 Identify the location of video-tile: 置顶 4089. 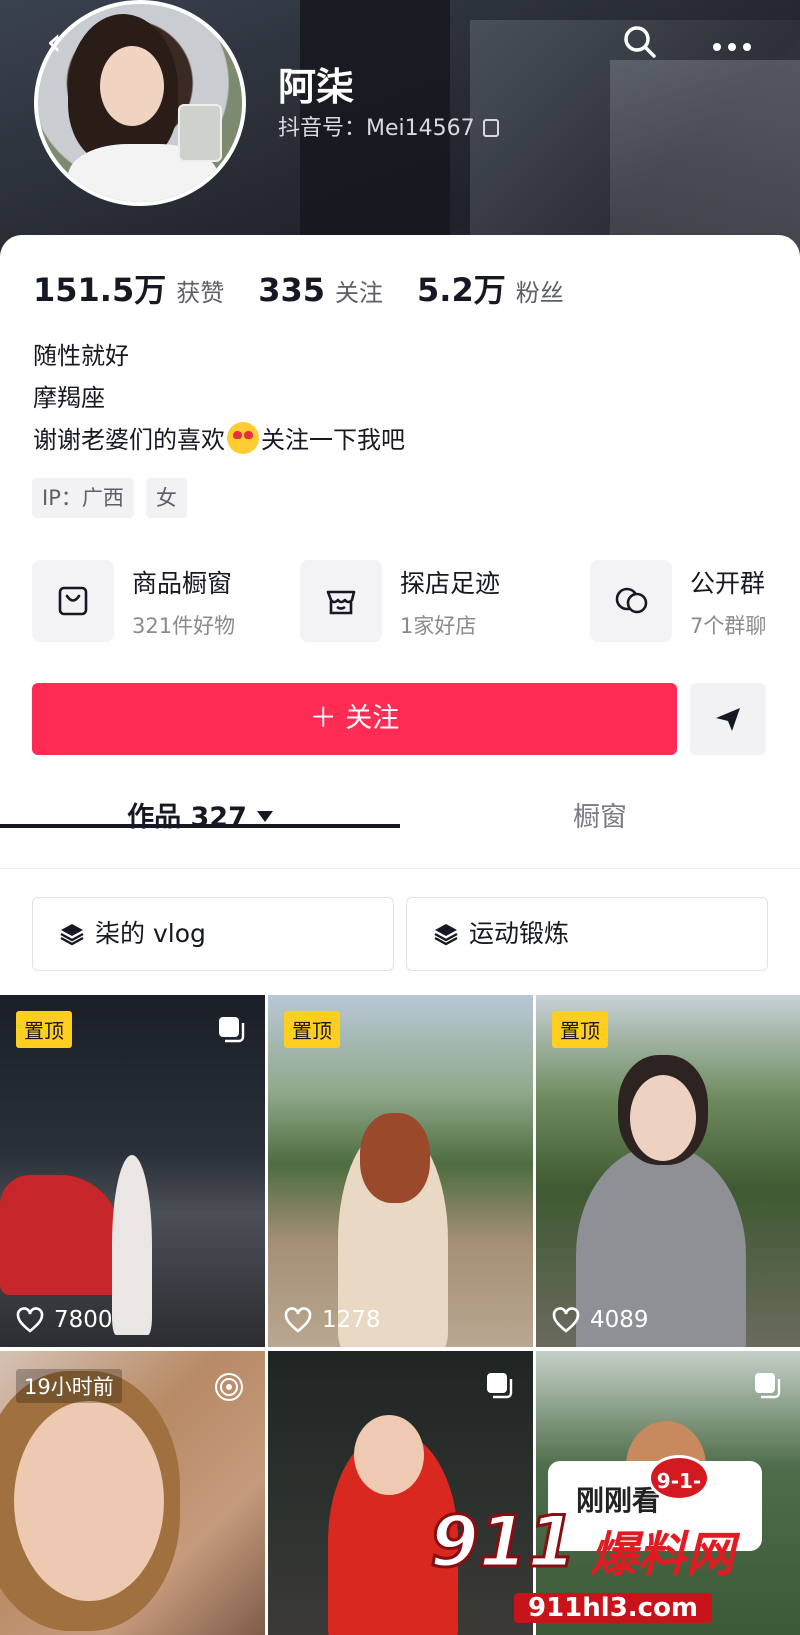
(668, 1171).